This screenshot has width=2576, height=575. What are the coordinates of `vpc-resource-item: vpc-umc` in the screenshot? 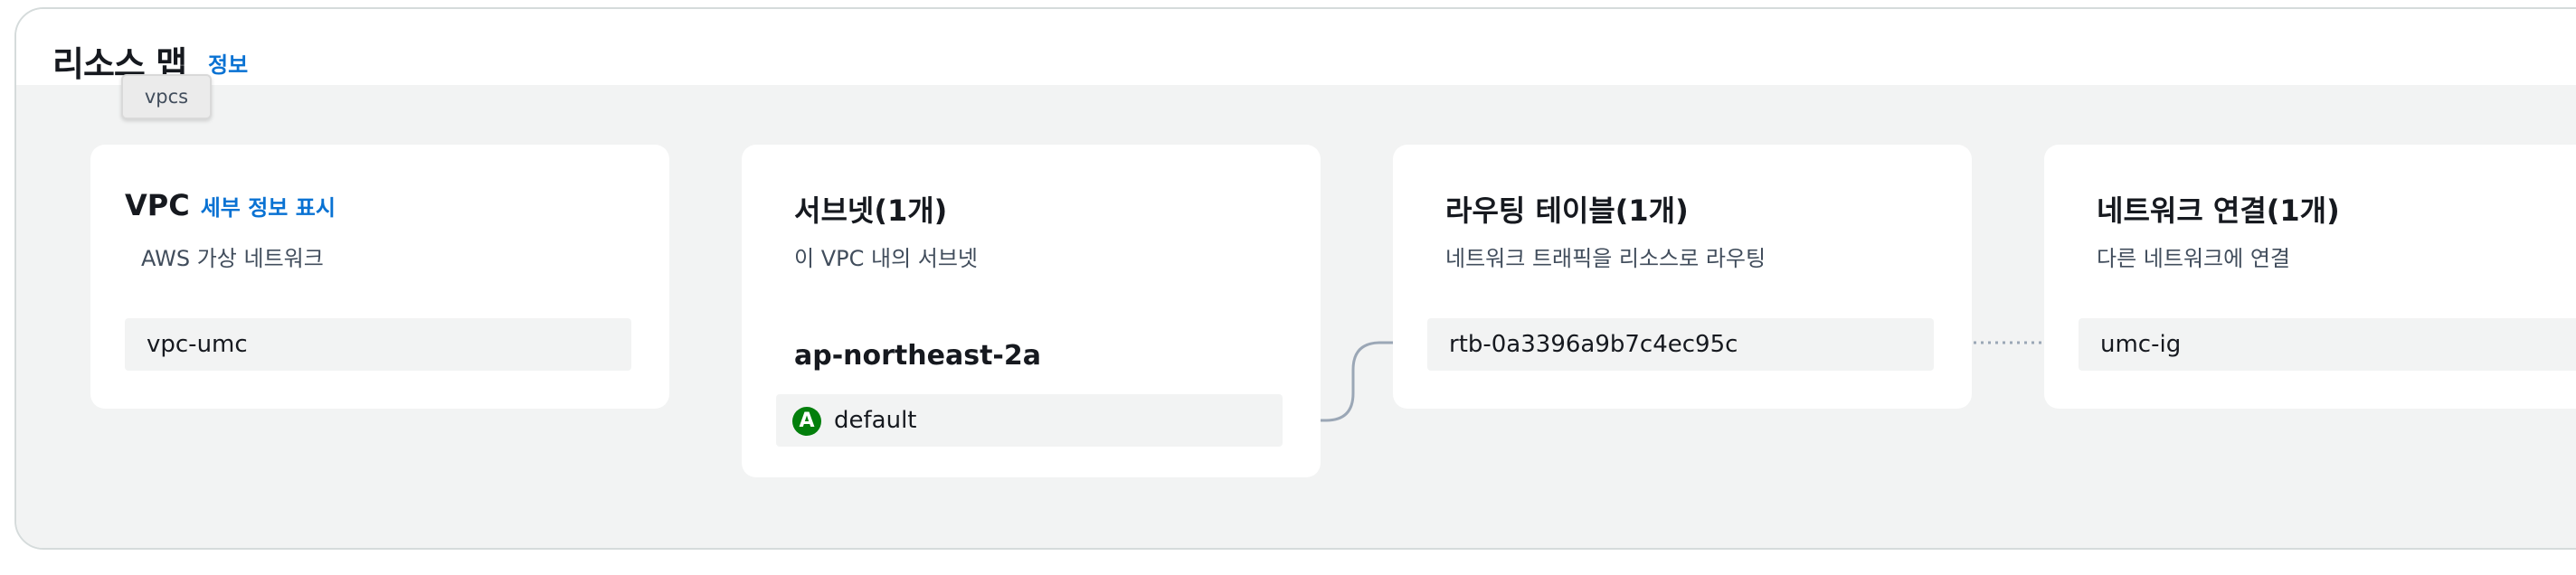 It's located at (378, 344).